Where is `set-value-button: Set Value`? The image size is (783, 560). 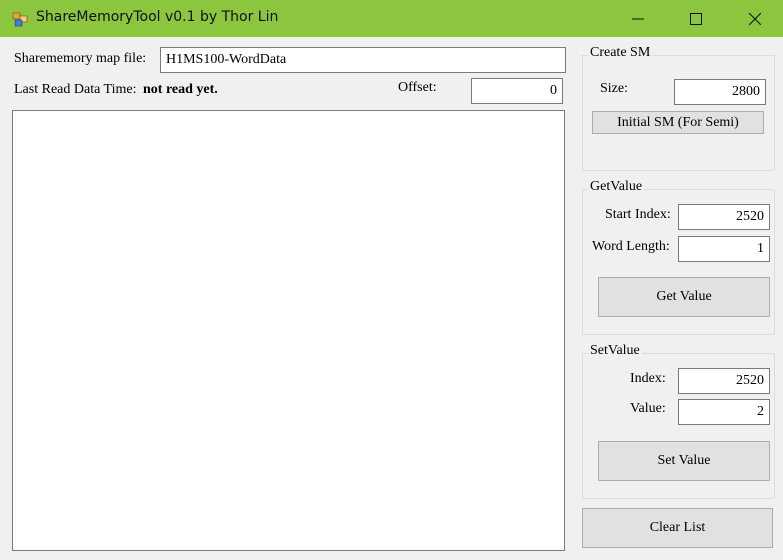
set-value-button: Set Value is located at coordinates (684, 461).